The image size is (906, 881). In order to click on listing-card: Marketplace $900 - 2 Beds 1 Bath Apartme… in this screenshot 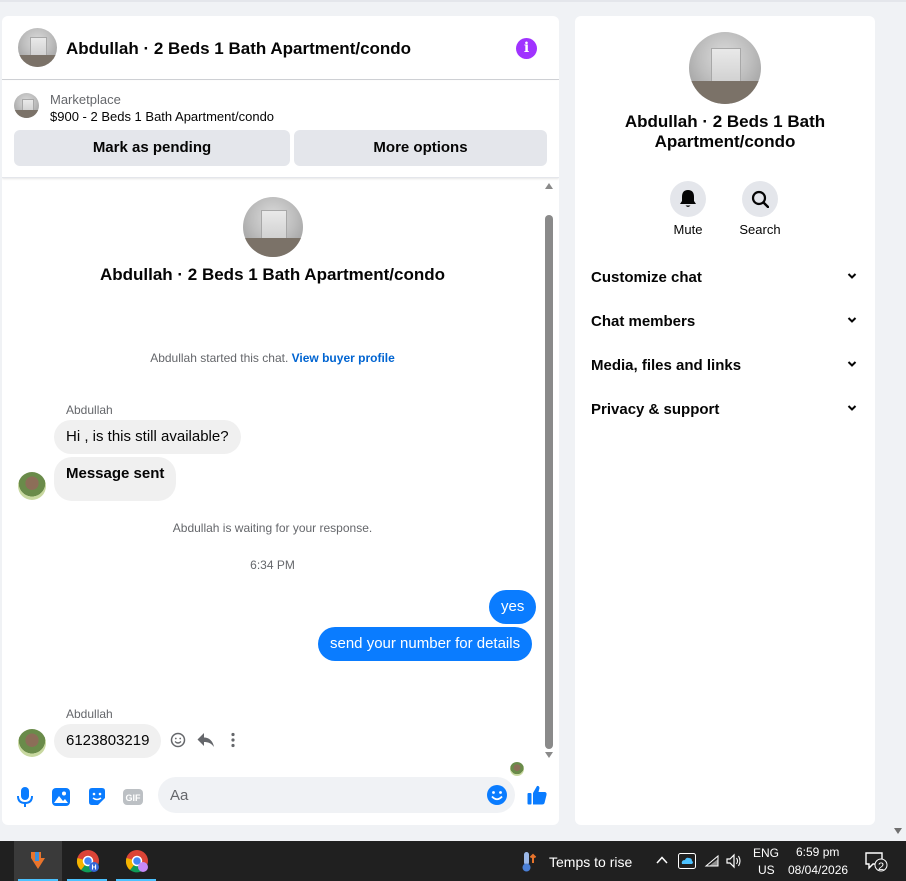, I will do `click(280, 129)`.